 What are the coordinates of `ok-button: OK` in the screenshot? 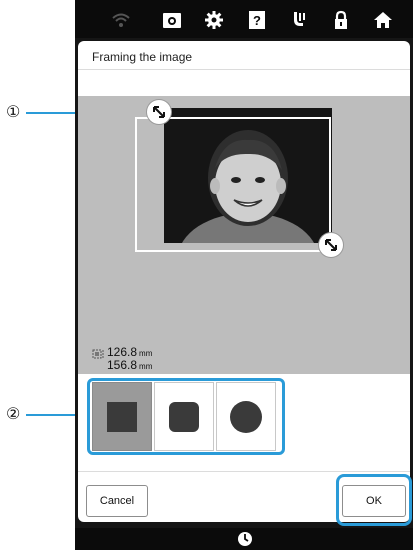 It's located at (374, 501).